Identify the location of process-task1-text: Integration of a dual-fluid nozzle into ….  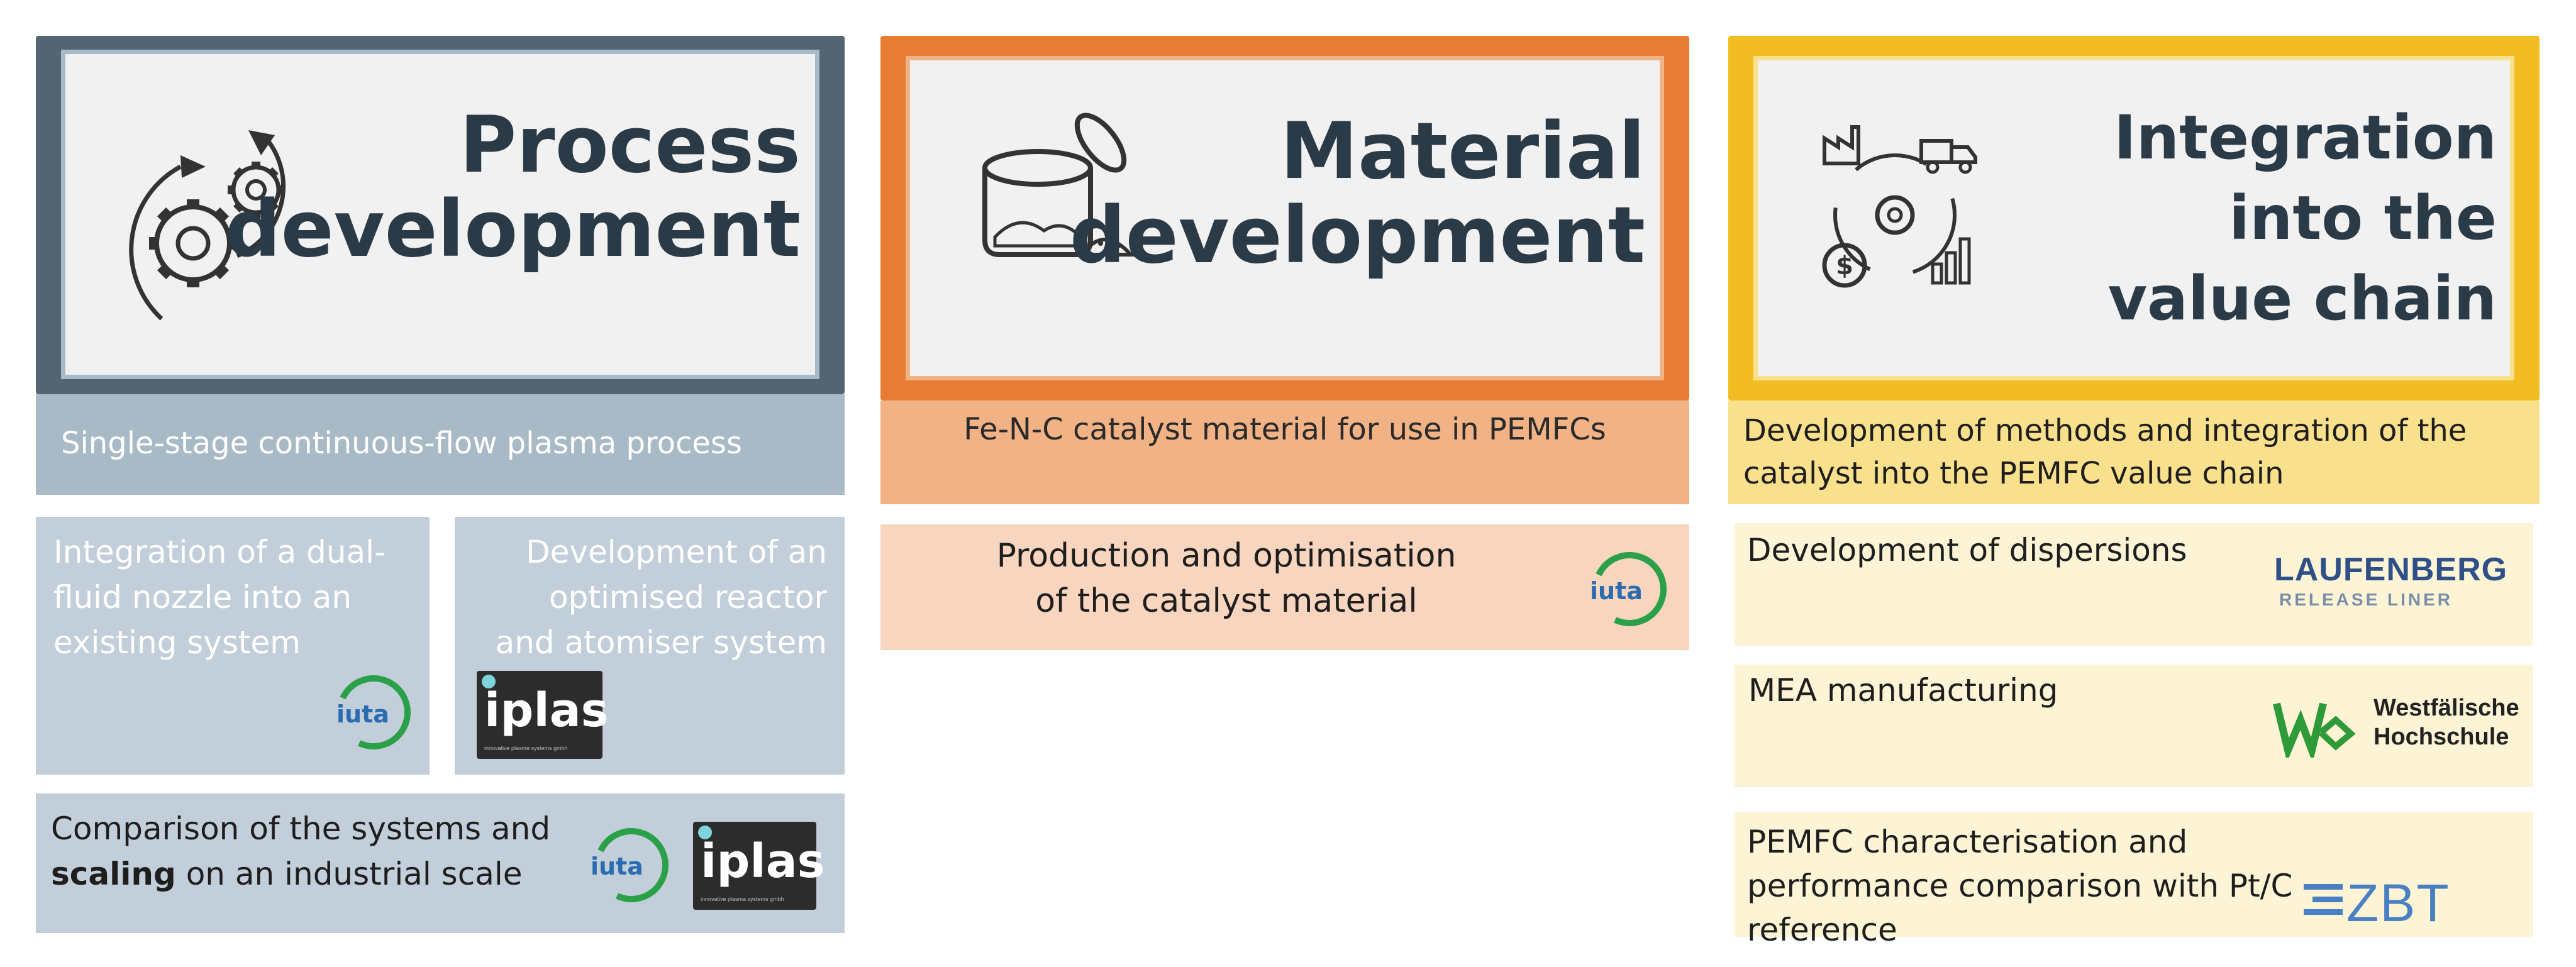
(219, 597).